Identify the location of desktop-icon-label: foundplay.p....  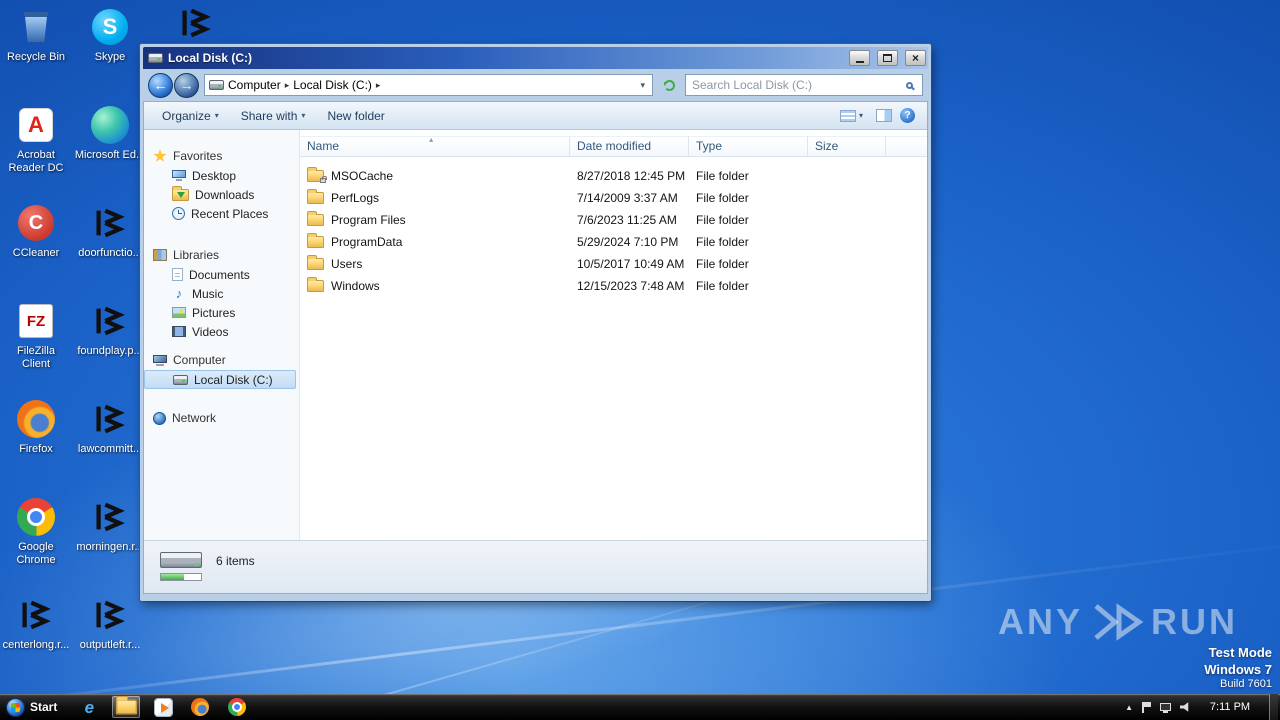
(110, 351).